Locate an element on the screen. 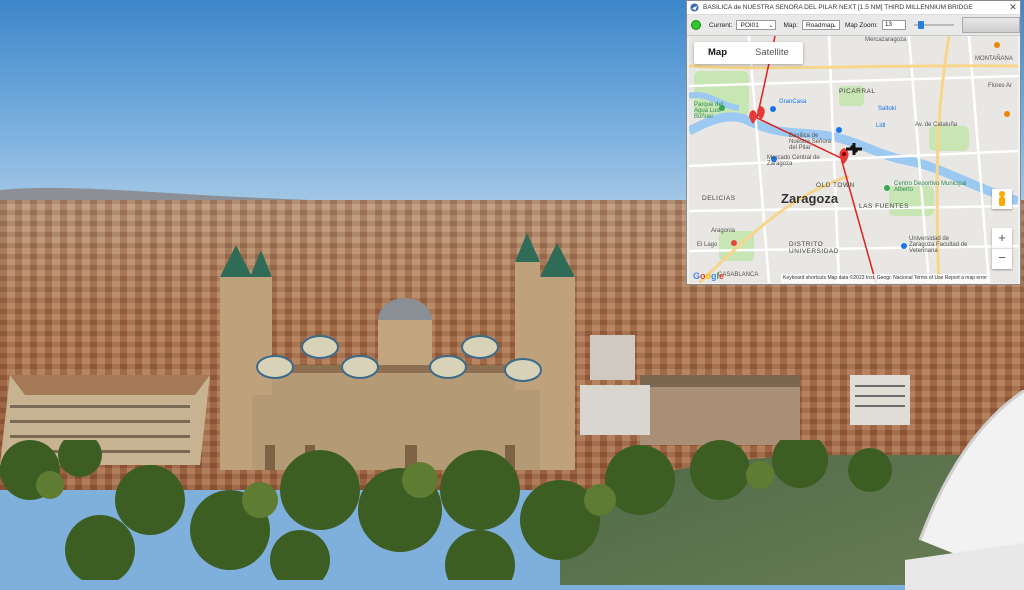 The image size is (1024, 590). app-icon is located at coordinates (694, 7).